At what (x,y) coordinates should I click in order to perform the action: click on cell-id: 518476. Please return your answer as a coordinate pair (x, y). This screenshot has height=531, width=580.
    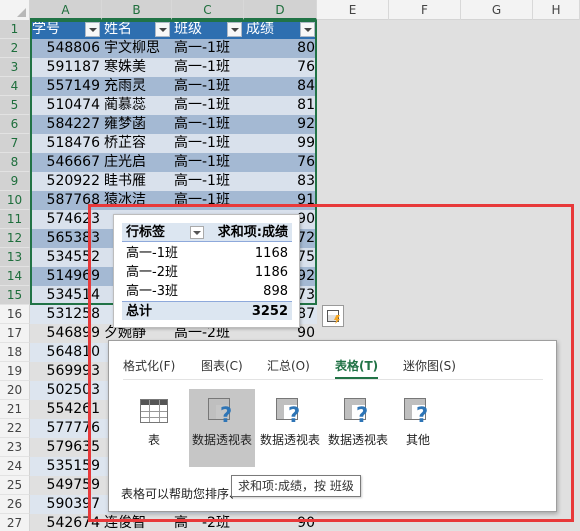
    Looking at the image, I should click on (66, 143).